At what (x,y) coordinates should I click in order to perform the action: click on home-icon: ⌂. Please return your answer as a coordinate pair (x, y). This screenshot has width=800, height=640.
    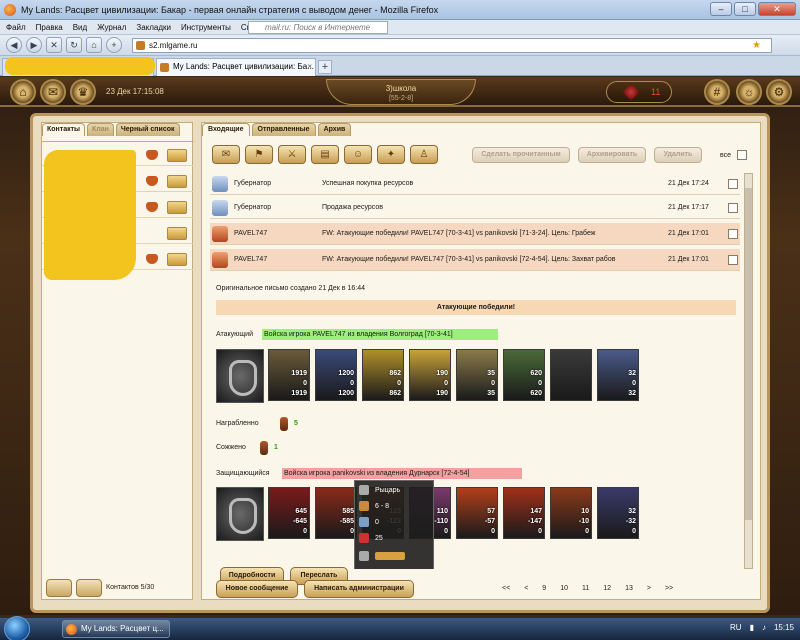
    Looking at the image, I should click on (94, 45).